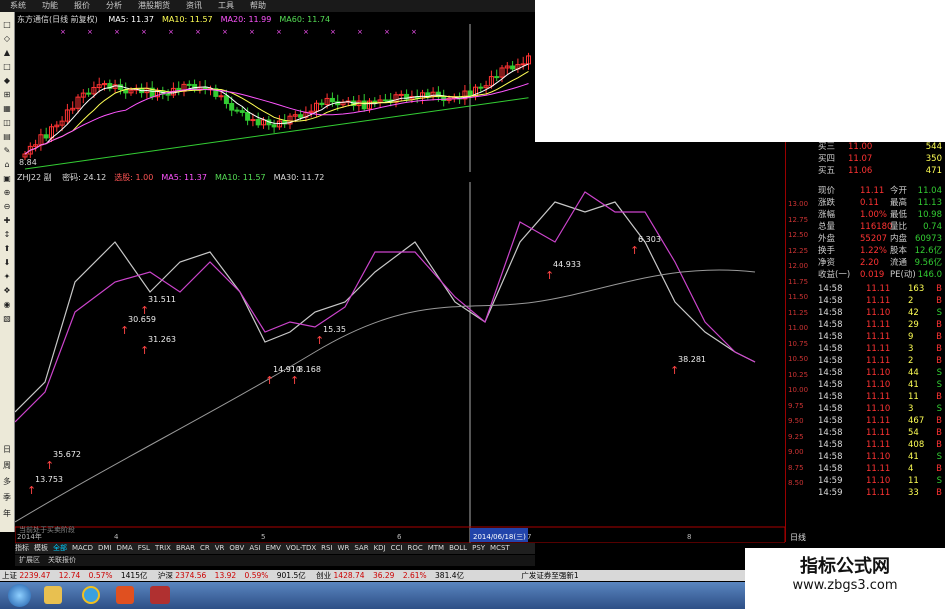  What do you see at coordinates (929, 275) in the screenshot?
I see `stat-value: 146.0` at bounding box center [929, 275].